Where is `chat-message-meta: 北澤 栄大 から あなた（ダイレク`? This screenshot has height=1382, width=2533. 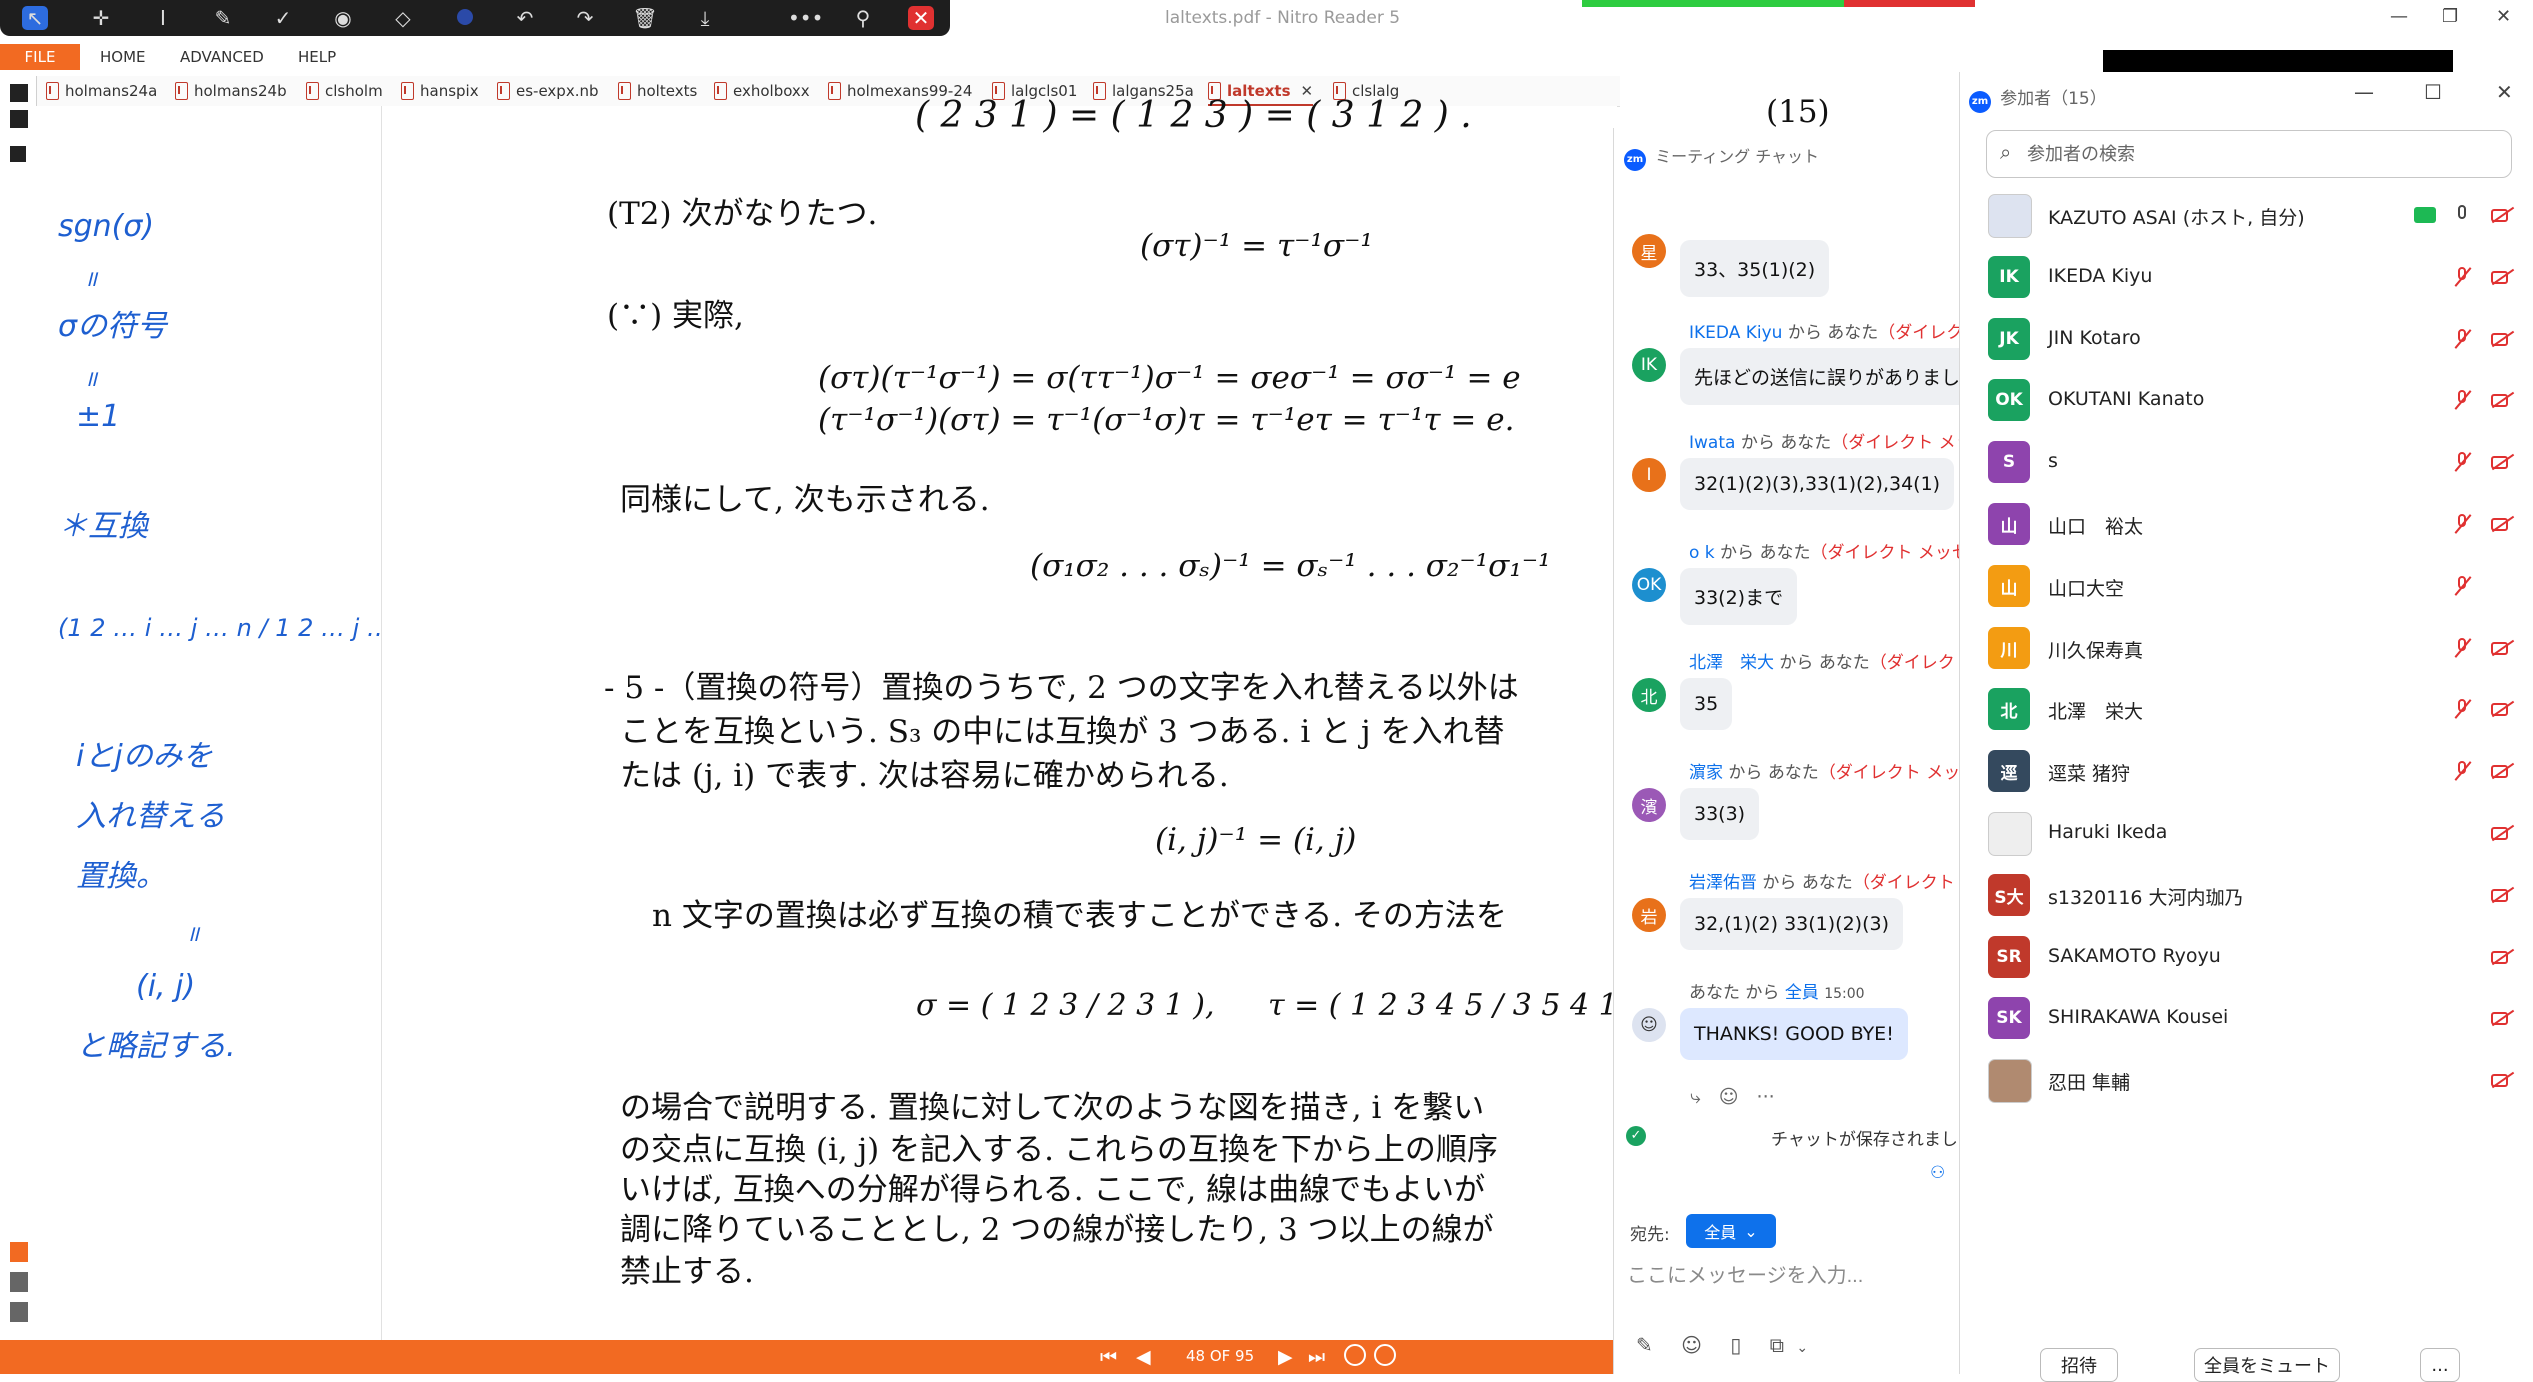 chat-message-meta: 北澤 栄大 から あなた（ダイレク is located at coordinates (1822, 663).